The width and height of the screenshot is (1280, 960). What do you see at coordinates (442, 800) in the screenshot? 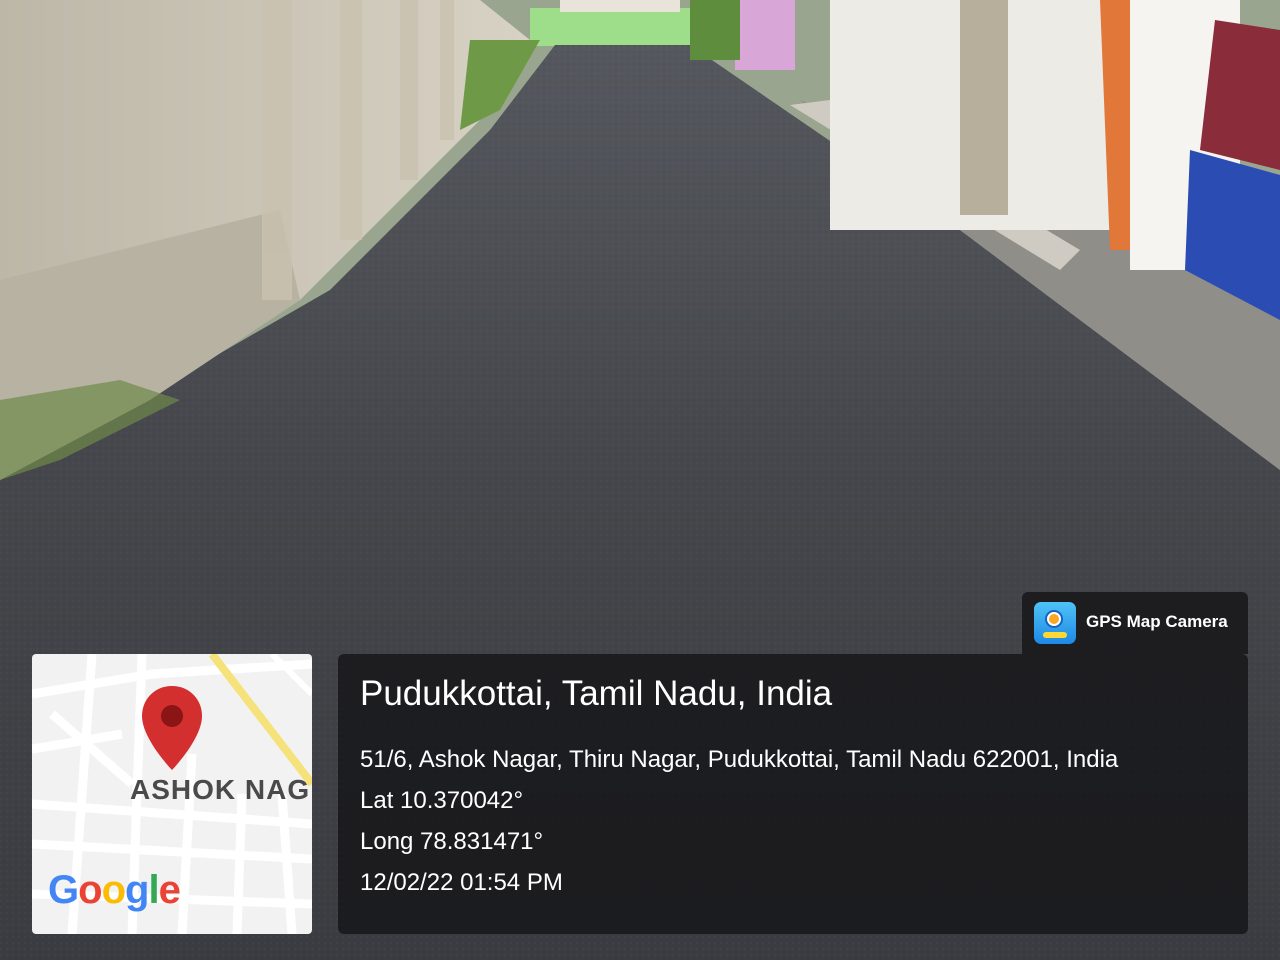
I see `latitude-text: Lat 10.370042°` at bounding box center [442, 800].